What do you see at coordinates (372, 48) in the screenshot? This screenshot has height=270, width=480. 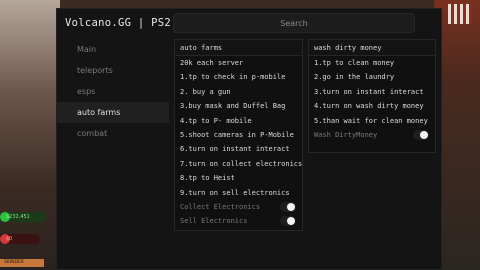 I see `panel-header: wash dirty money` at bounding box center [372, 48].